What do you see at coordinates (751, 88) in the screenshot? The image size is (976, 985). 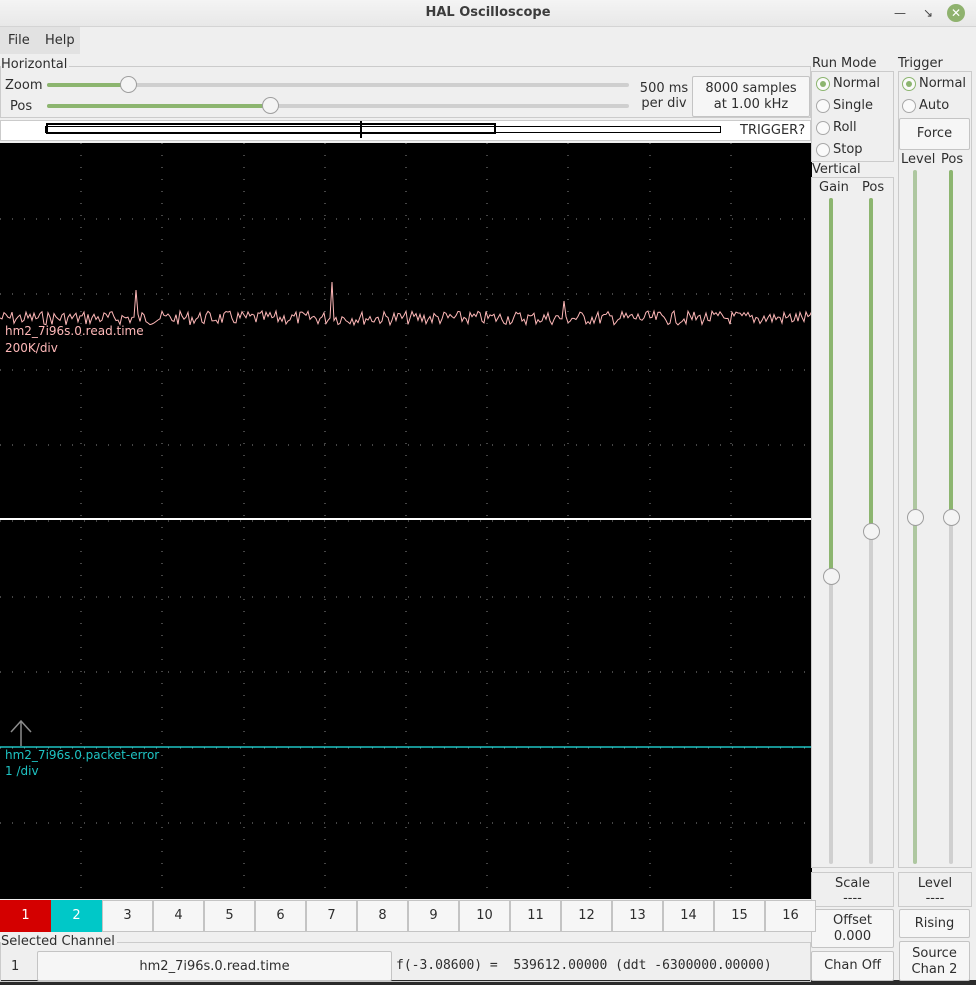 I see `samples-count: 8000 samples` at bounding box center [751, 88].